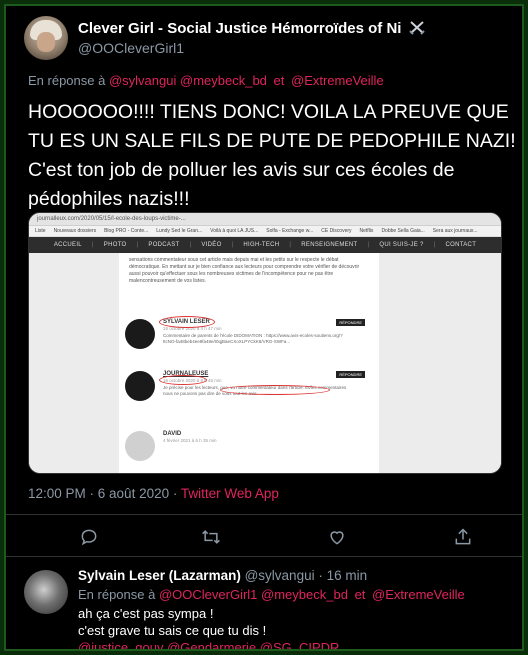 This screenshot has height=655, width=528. Describe the element at coordinates (67, 245) in the screenshot. I see `site-nav-item: ACCUEIL` at that location.